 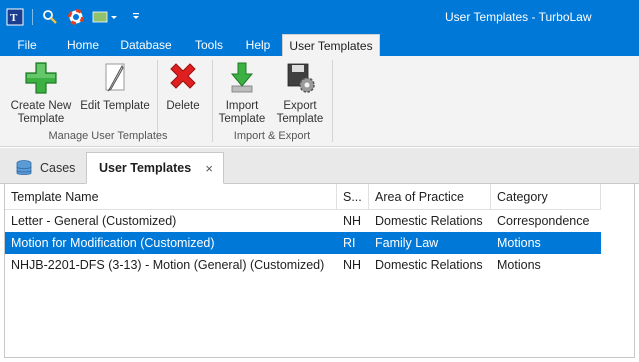 I want to click on doc-tab-cases: Cases, so click(x=49, y=168).